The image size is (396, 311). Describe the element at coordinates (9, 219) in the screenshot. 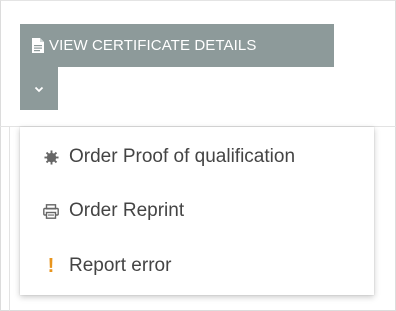

I see `panel-left-border` at that location.